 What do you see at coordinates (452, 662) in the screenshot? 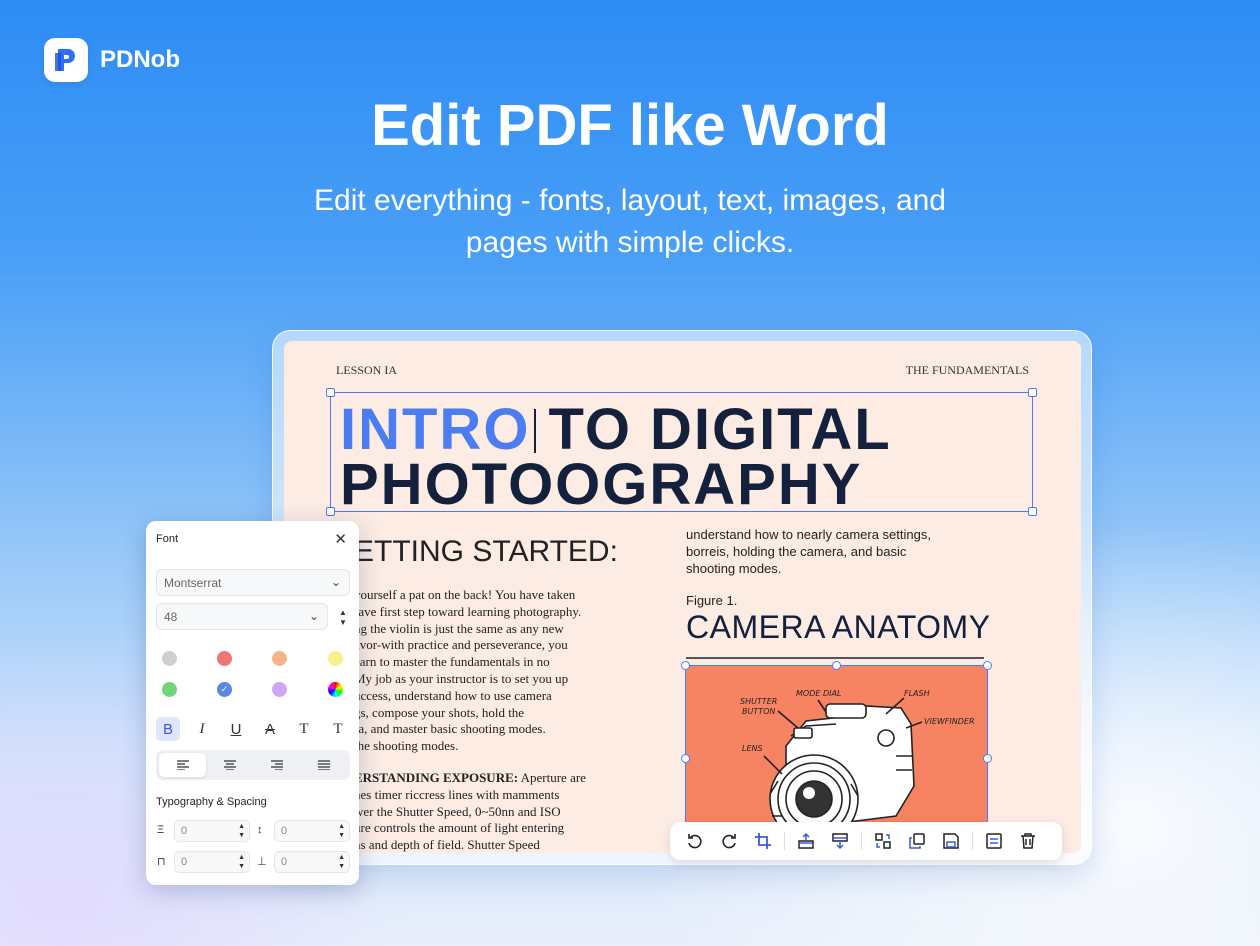
I see `text-line: earn to master the fundamentals in no` at bounding box center [452, 662].